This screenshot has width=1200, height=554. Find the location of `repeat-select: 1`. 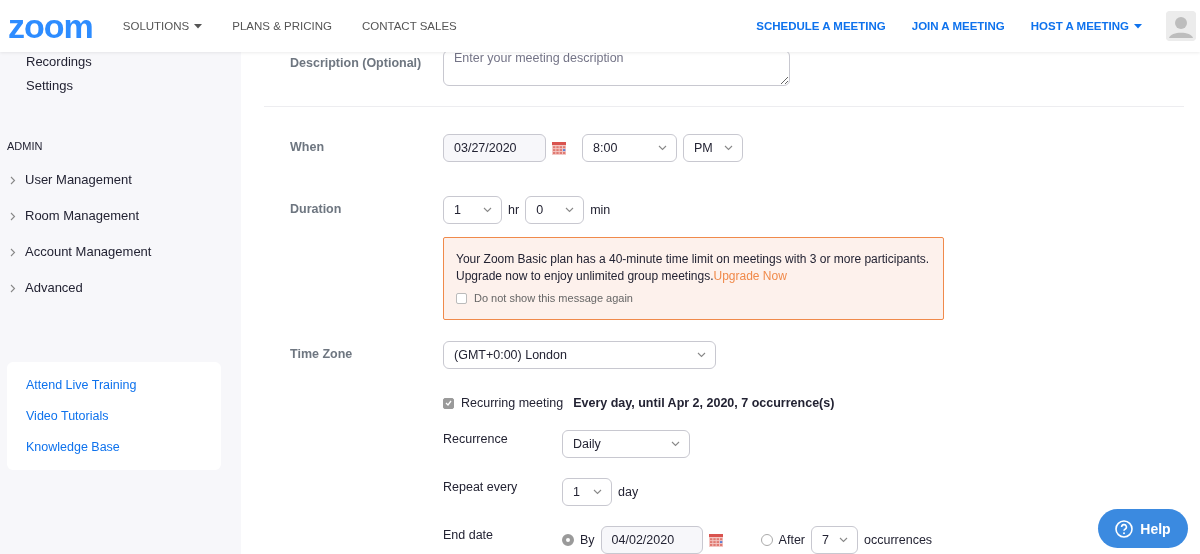

repeat-select: 1 is located at coordinates (587, 492).